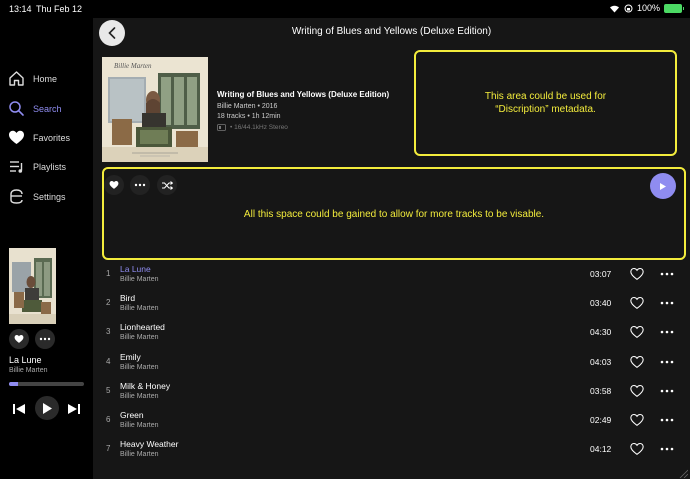 The width and height of the screenshot is (690, 479). Describe the element at coordinates (601, 303) in the screenshot. I see `track-duration: 03:40` at that location.